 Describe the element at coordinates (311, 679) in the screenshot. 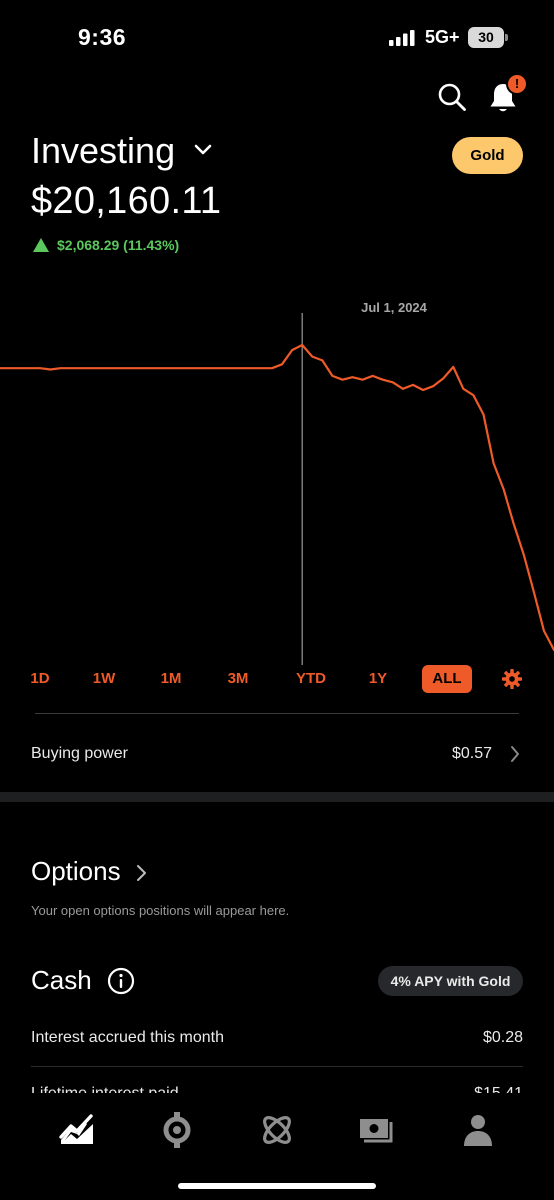

I see `range-ytd-button: YTD` at that location.